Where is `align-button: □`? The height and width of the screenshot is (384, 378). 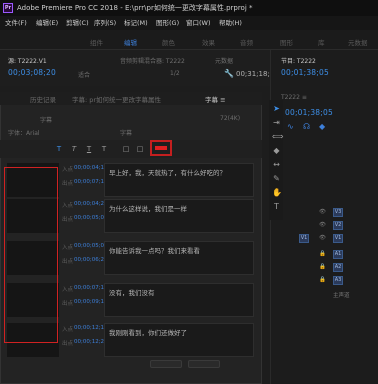
align-button: □ is located at coordinates (126, 149).